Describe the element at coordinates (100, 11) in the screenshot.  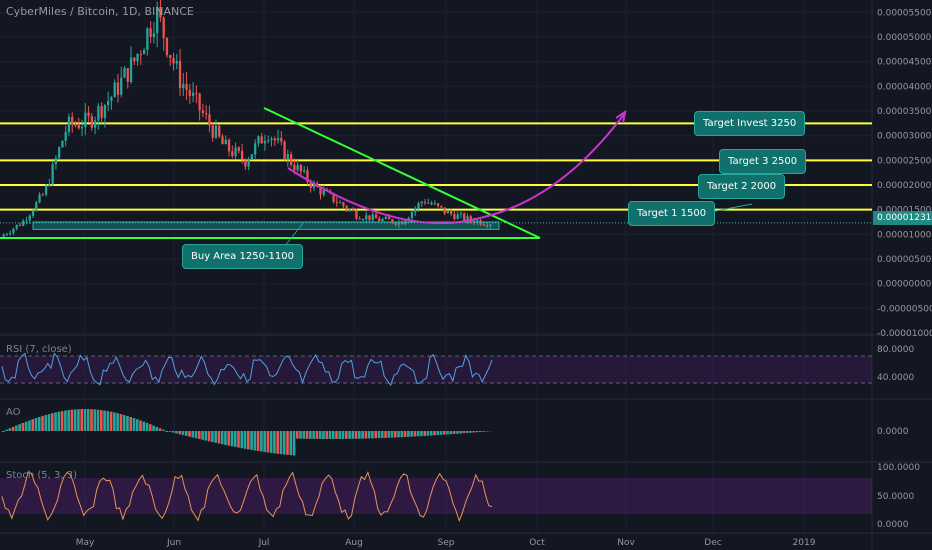
I see `chart-title: CyberMiles / Bitcoin, 1D, BINANCE` at that location.